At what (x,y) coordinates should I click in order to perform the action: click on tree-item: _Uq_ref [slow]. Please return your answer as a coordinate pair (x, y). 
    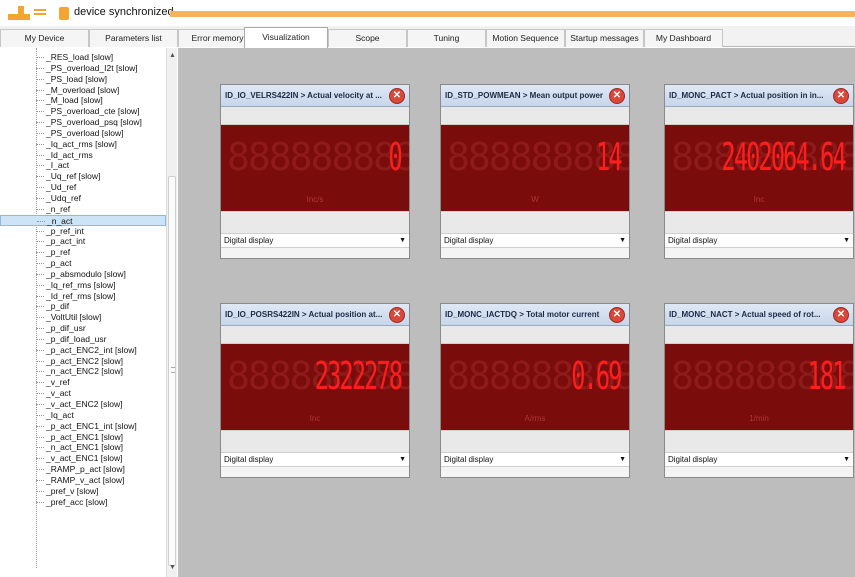
    Looking at the image, I should click on (83, 176).